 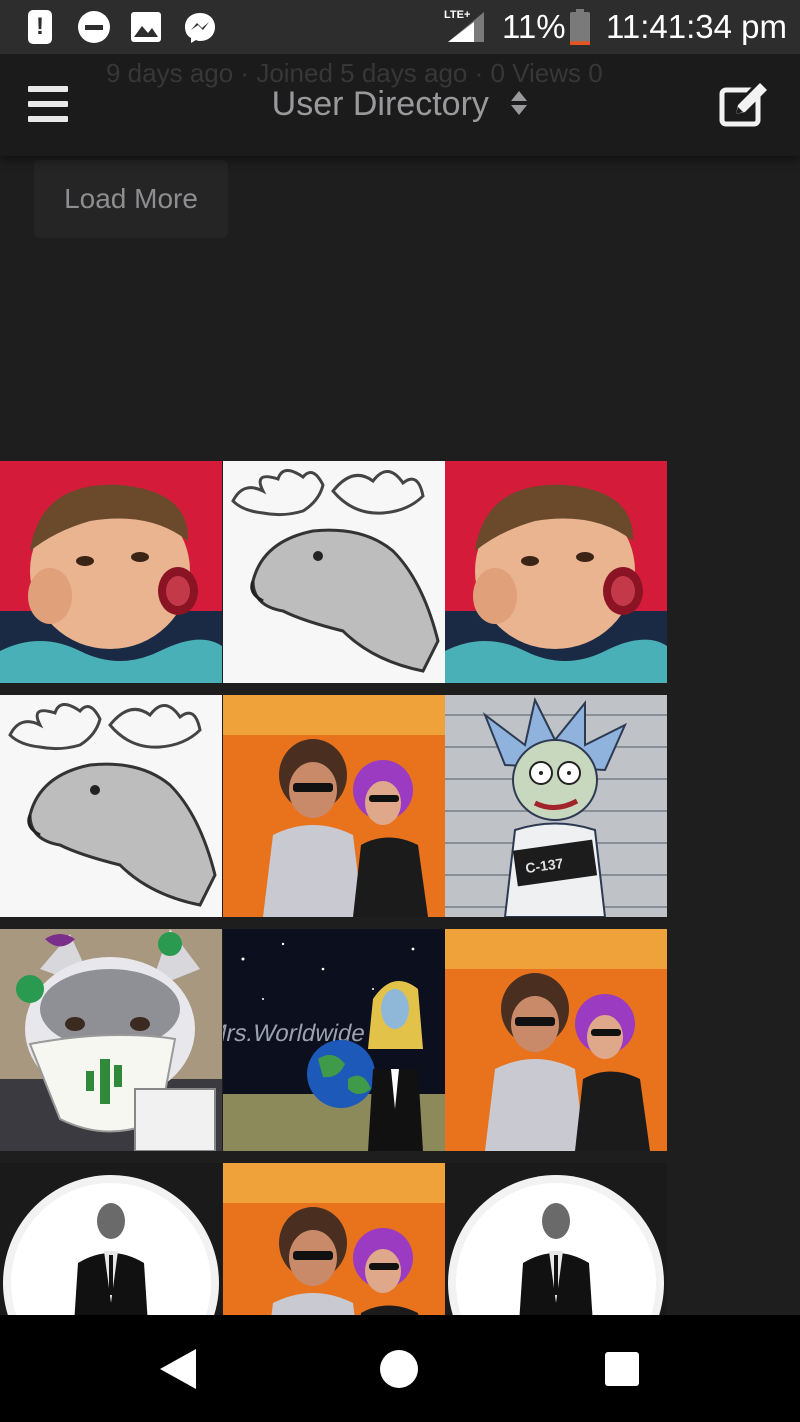 I want to click on gallery-icon, so click(x=146, y=27).